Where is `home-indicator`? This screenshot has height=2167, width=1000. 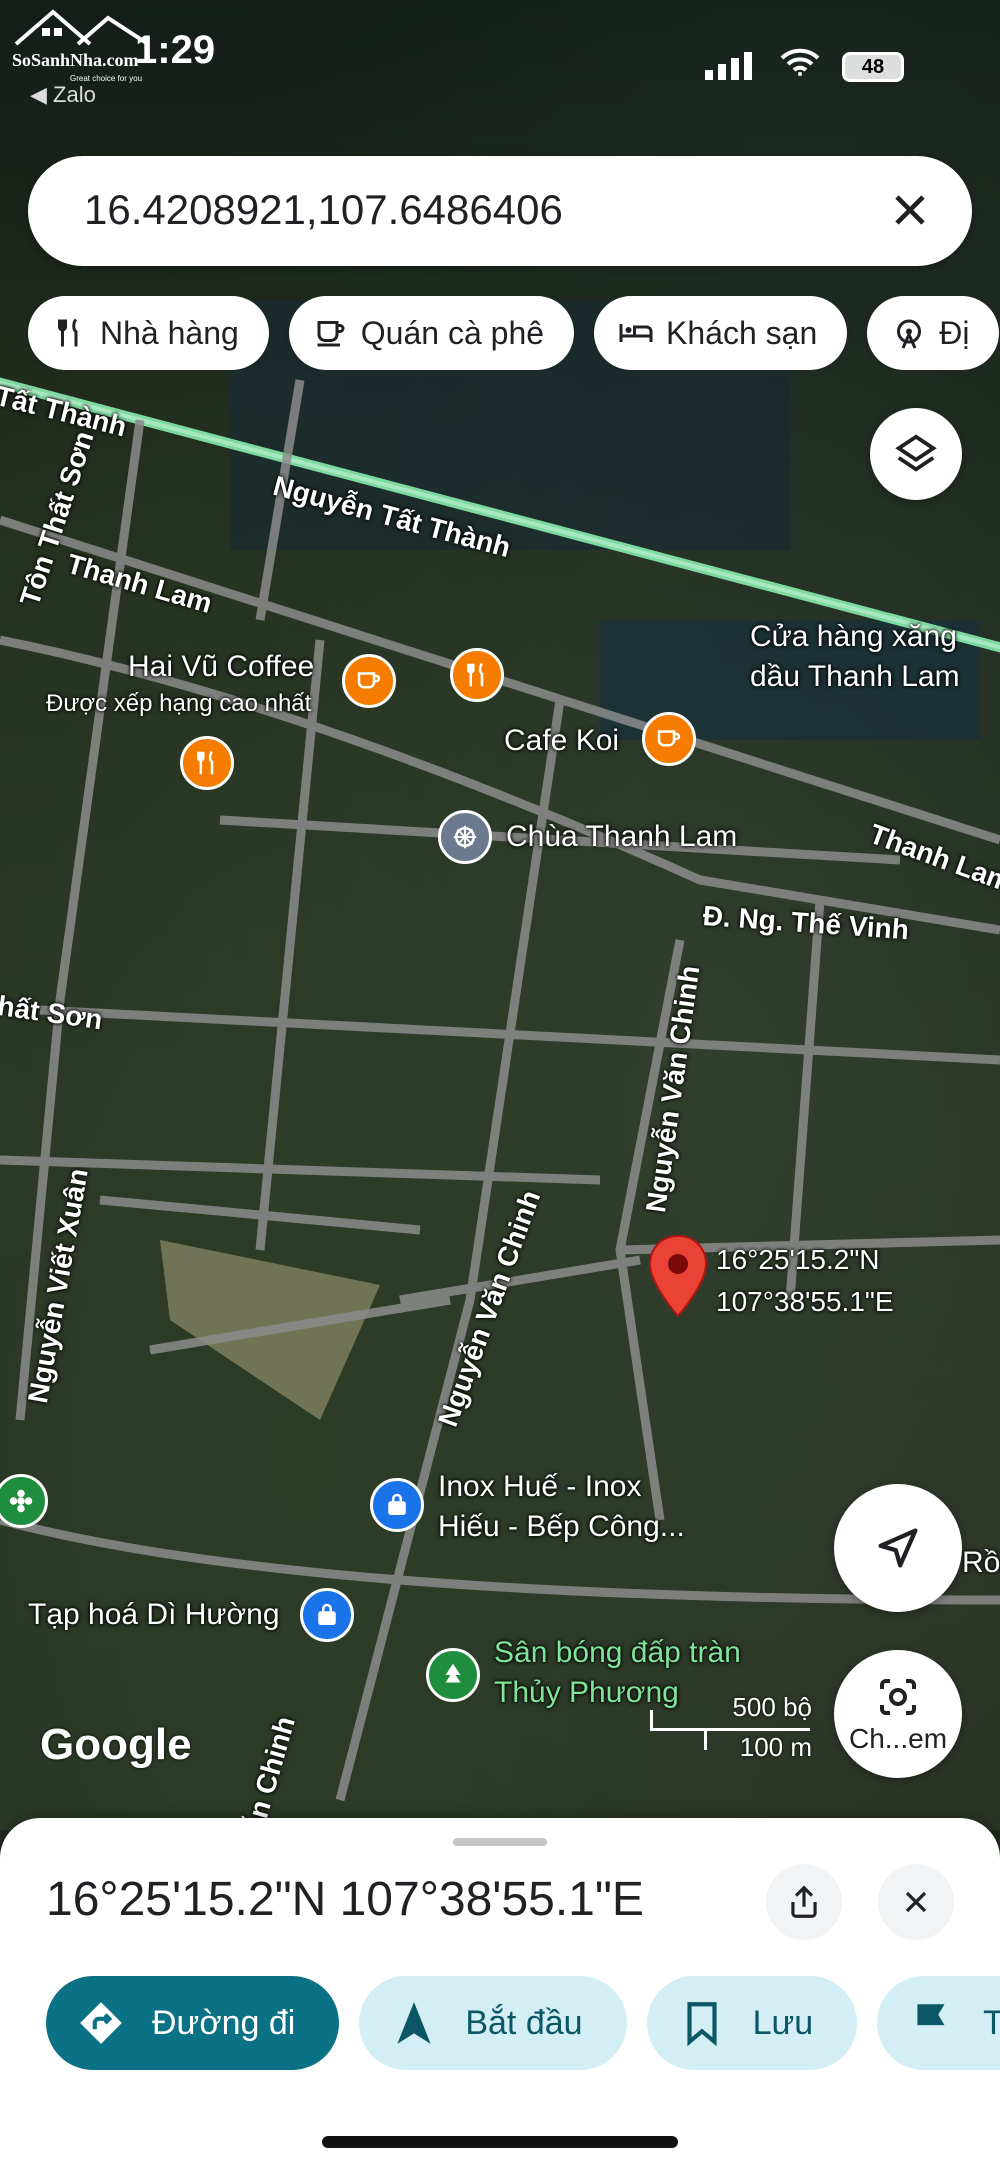
home-indicator is located at coordinates (500, 2142).